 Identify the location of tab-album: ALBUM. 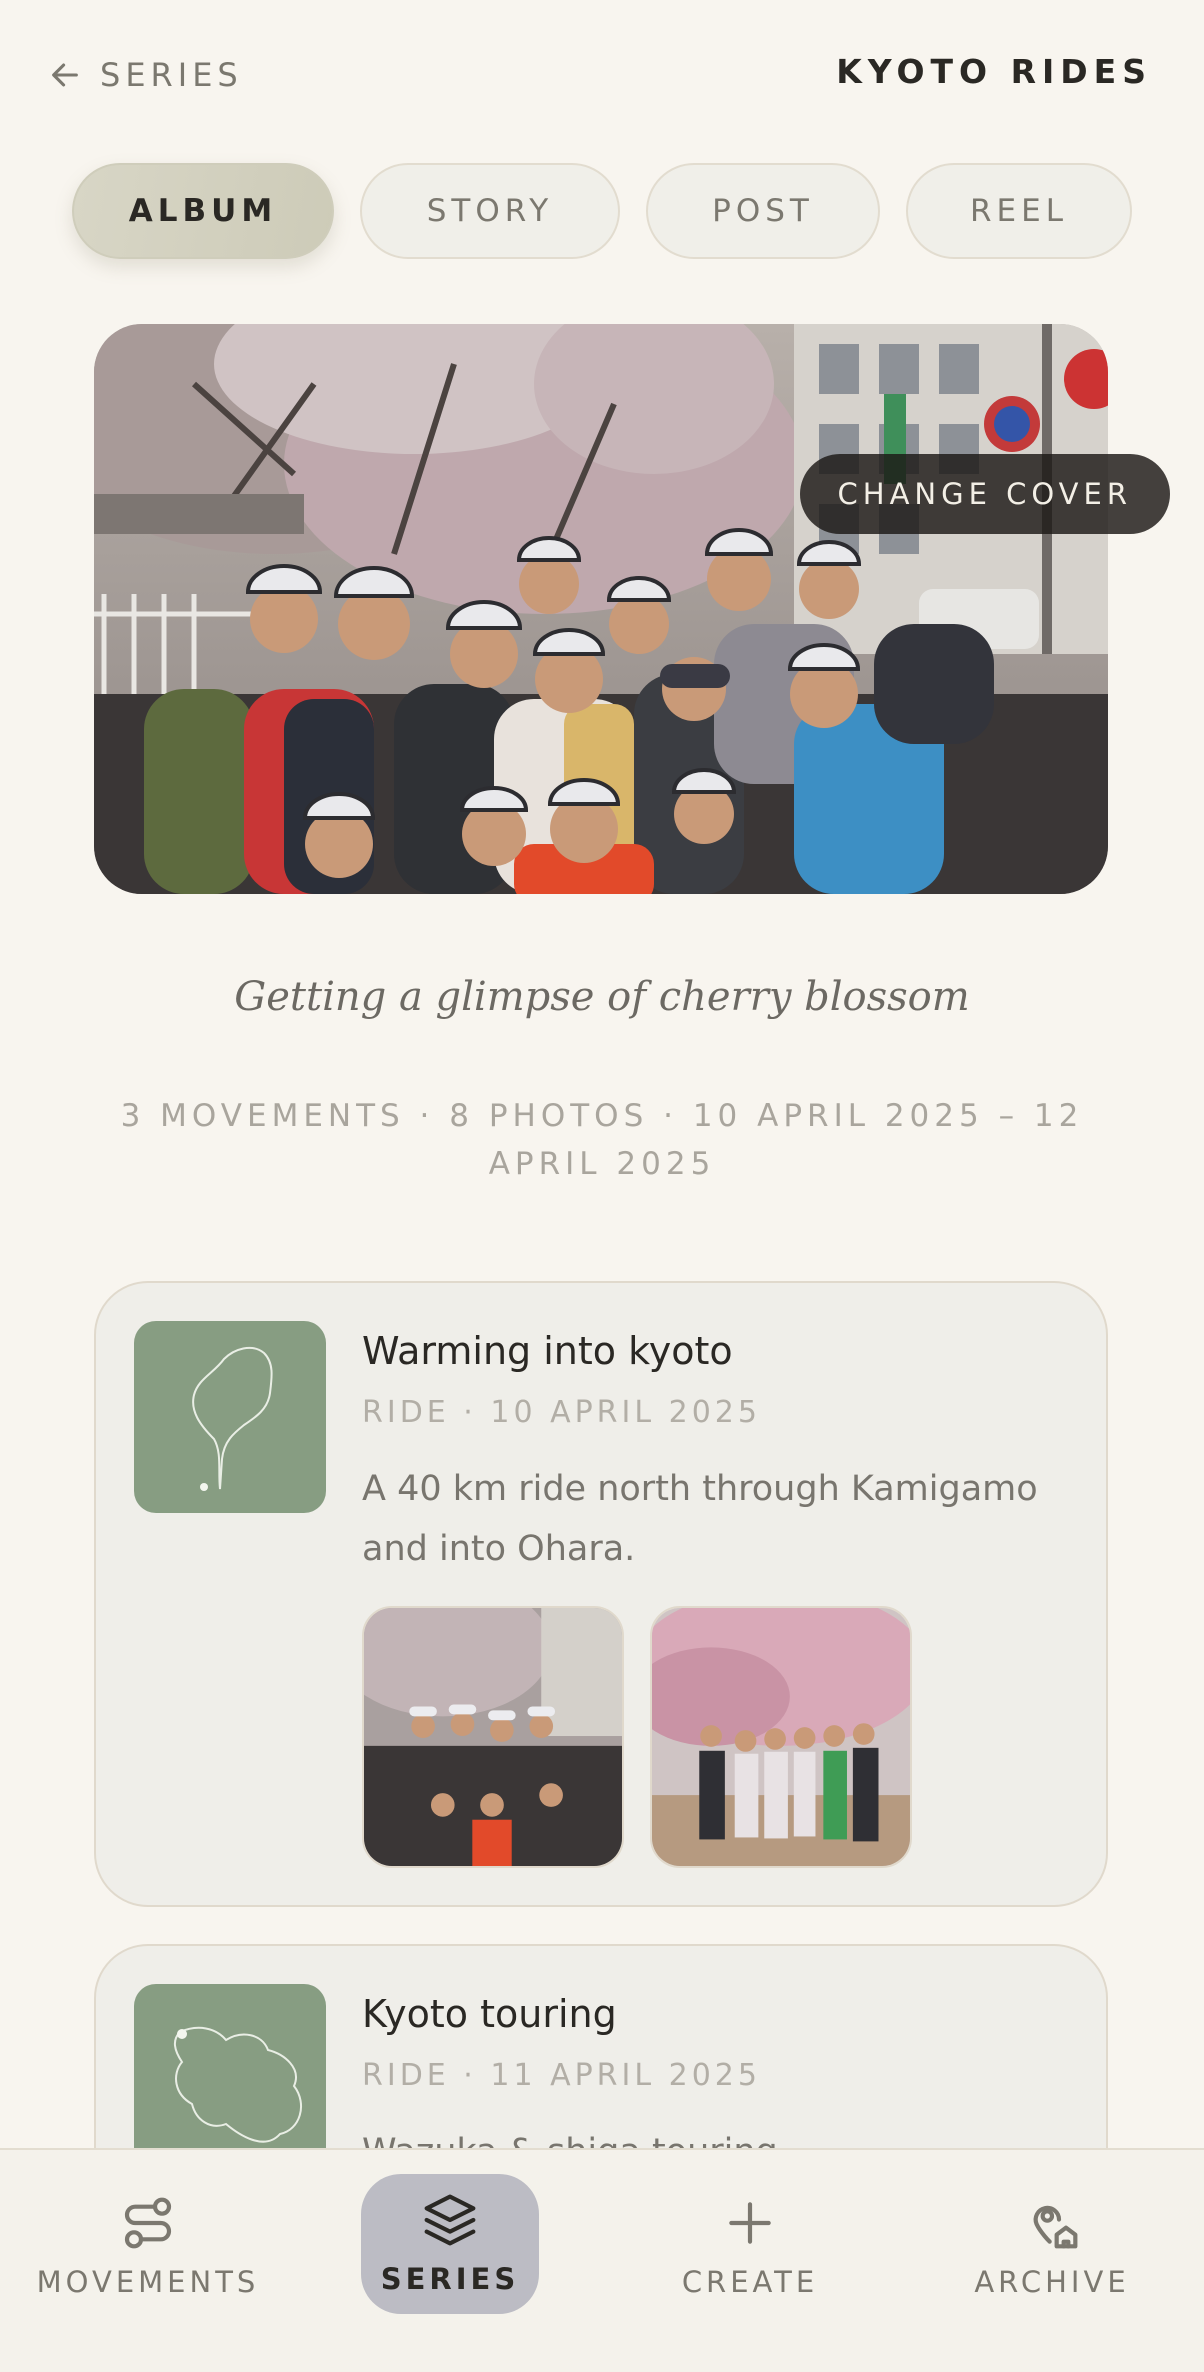
(203, 211).